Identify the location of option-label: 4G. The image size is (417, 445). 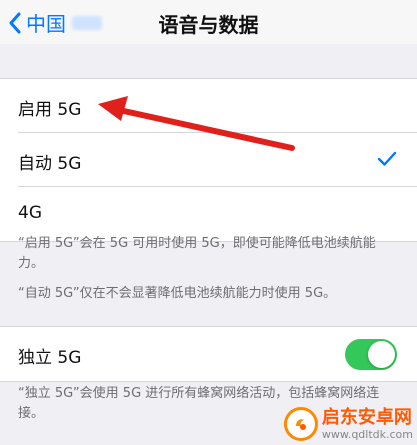
(30, 213).